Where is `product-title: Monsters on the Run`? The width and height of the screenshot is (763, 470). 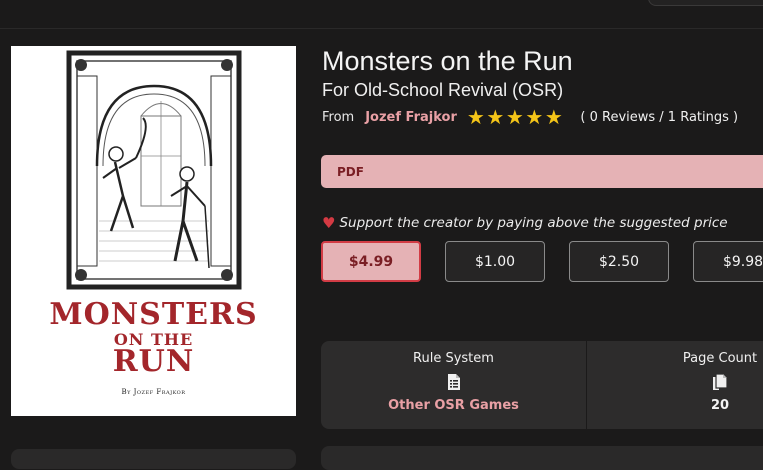
product-title: Monsters on the Run is located at coordinates (447, 61).